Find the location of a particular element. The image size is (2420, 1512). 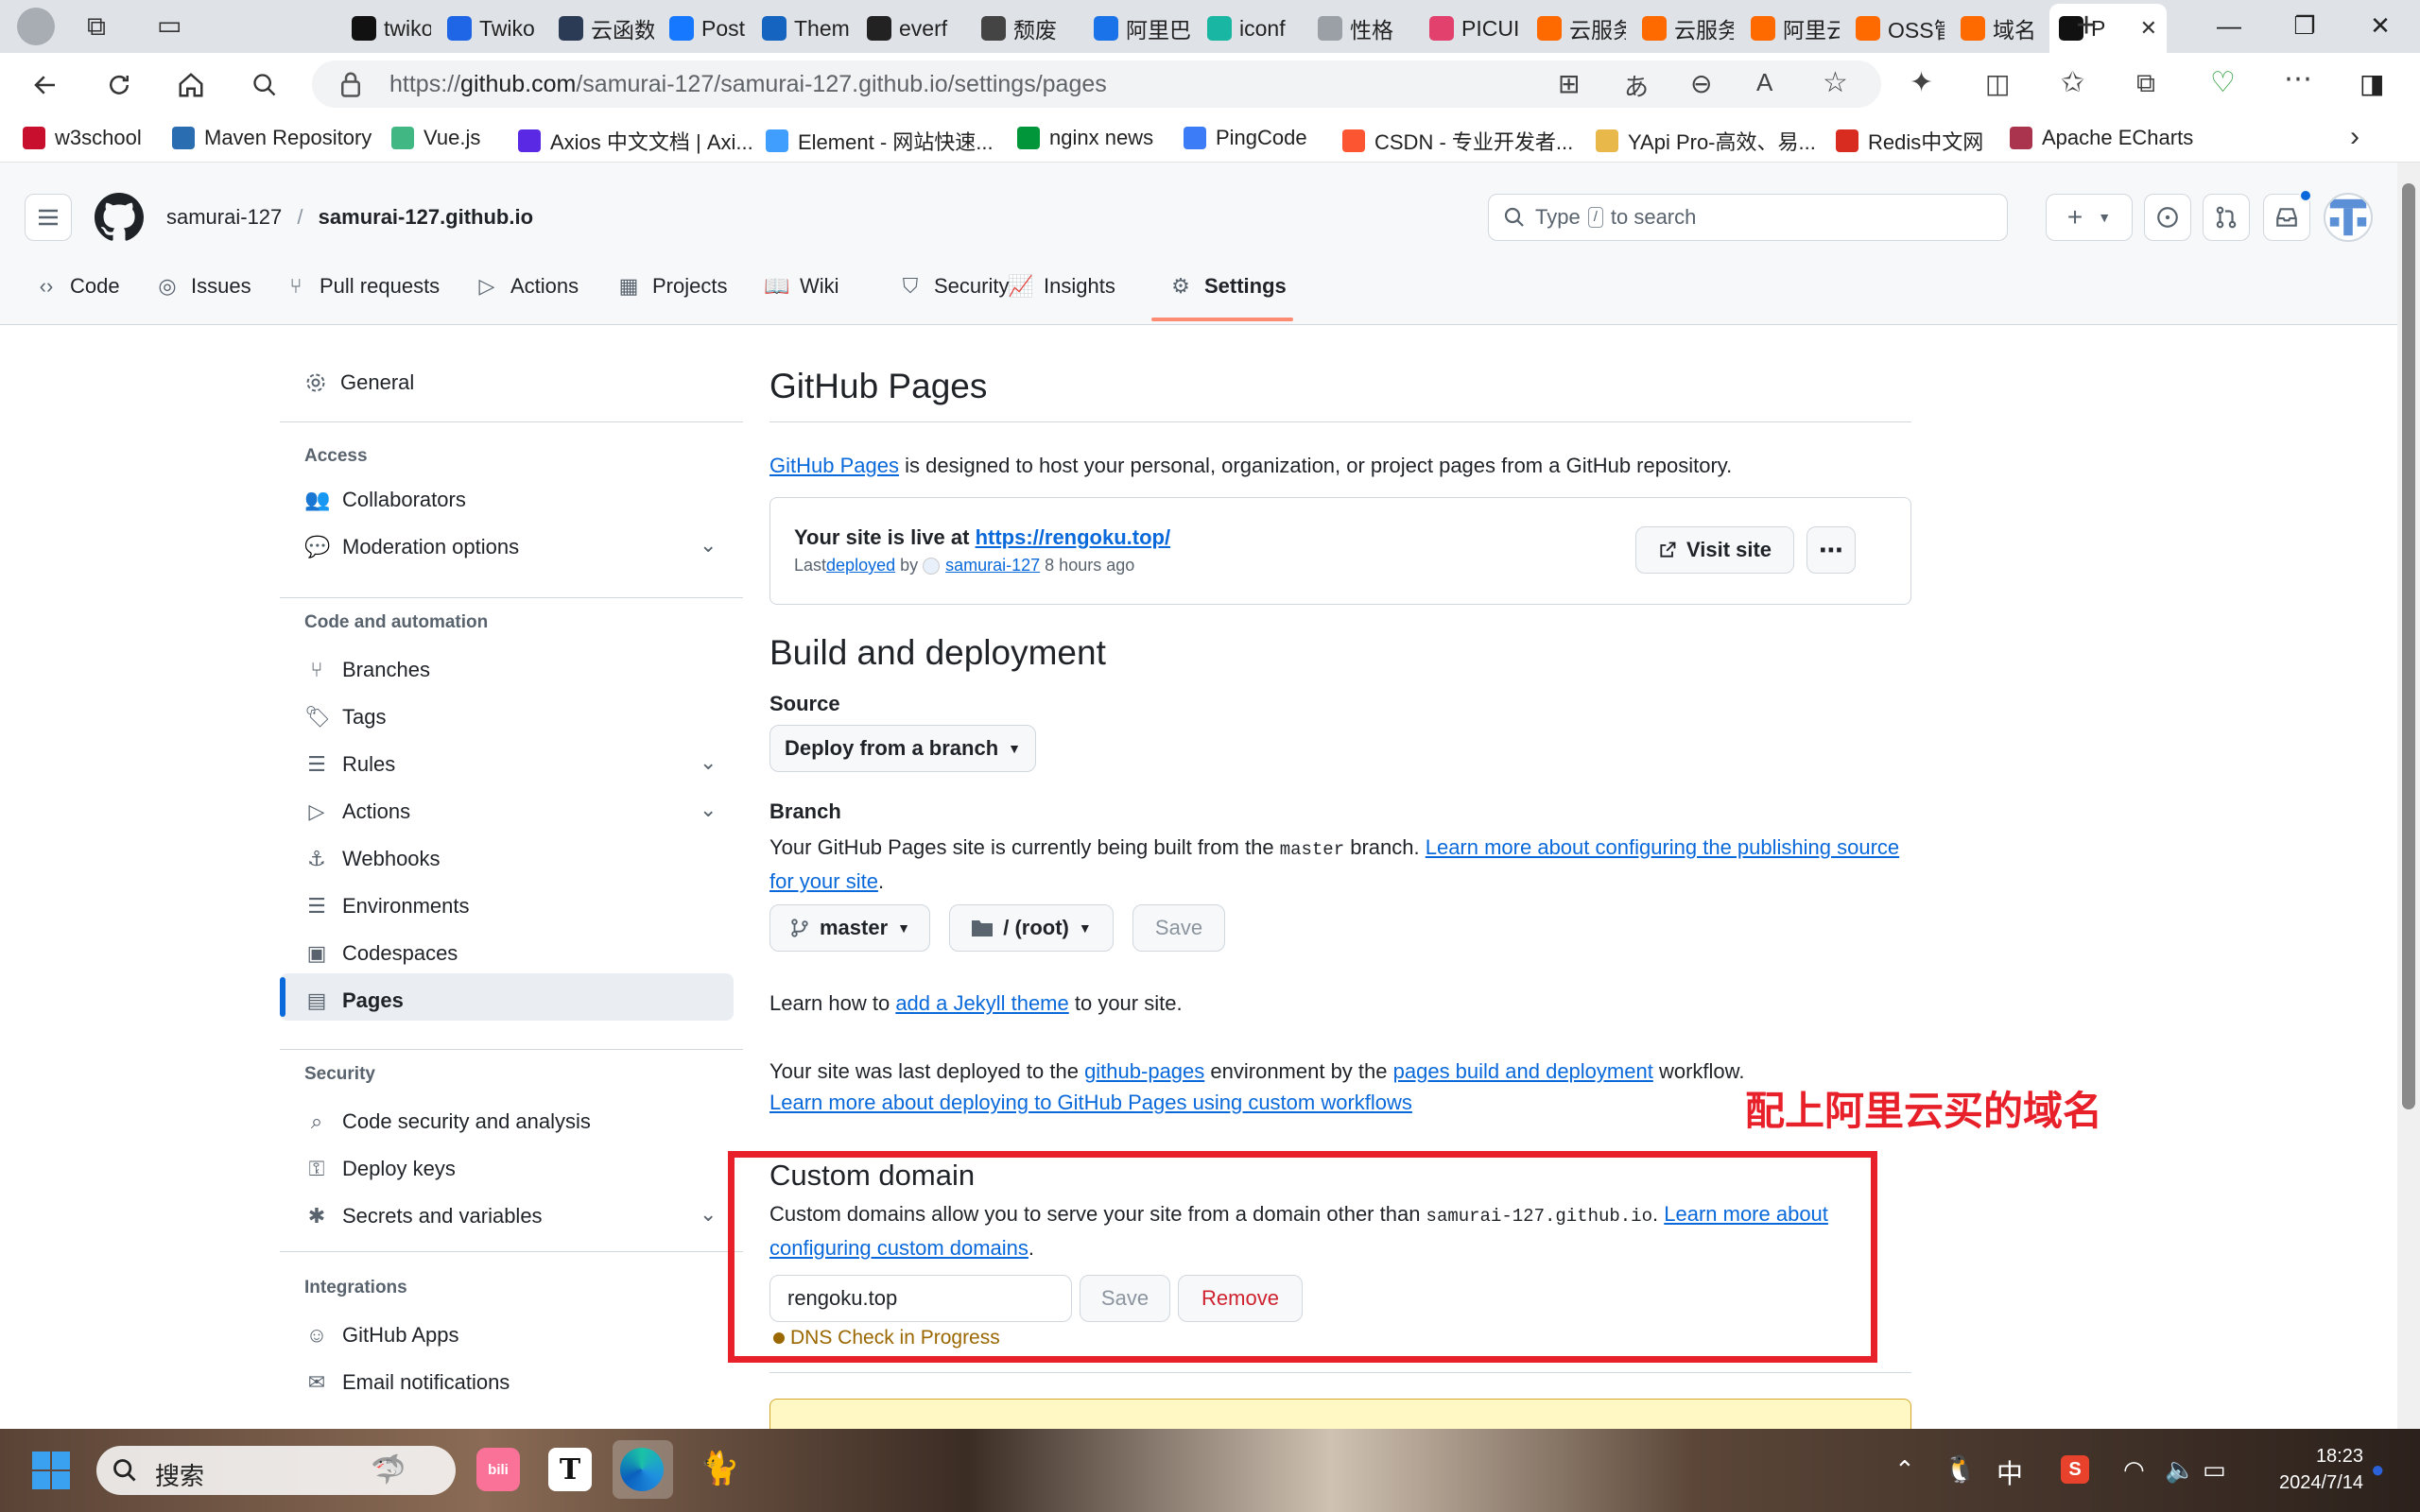

extensions-icon: ✦ is located at coordinates (1922, 82).